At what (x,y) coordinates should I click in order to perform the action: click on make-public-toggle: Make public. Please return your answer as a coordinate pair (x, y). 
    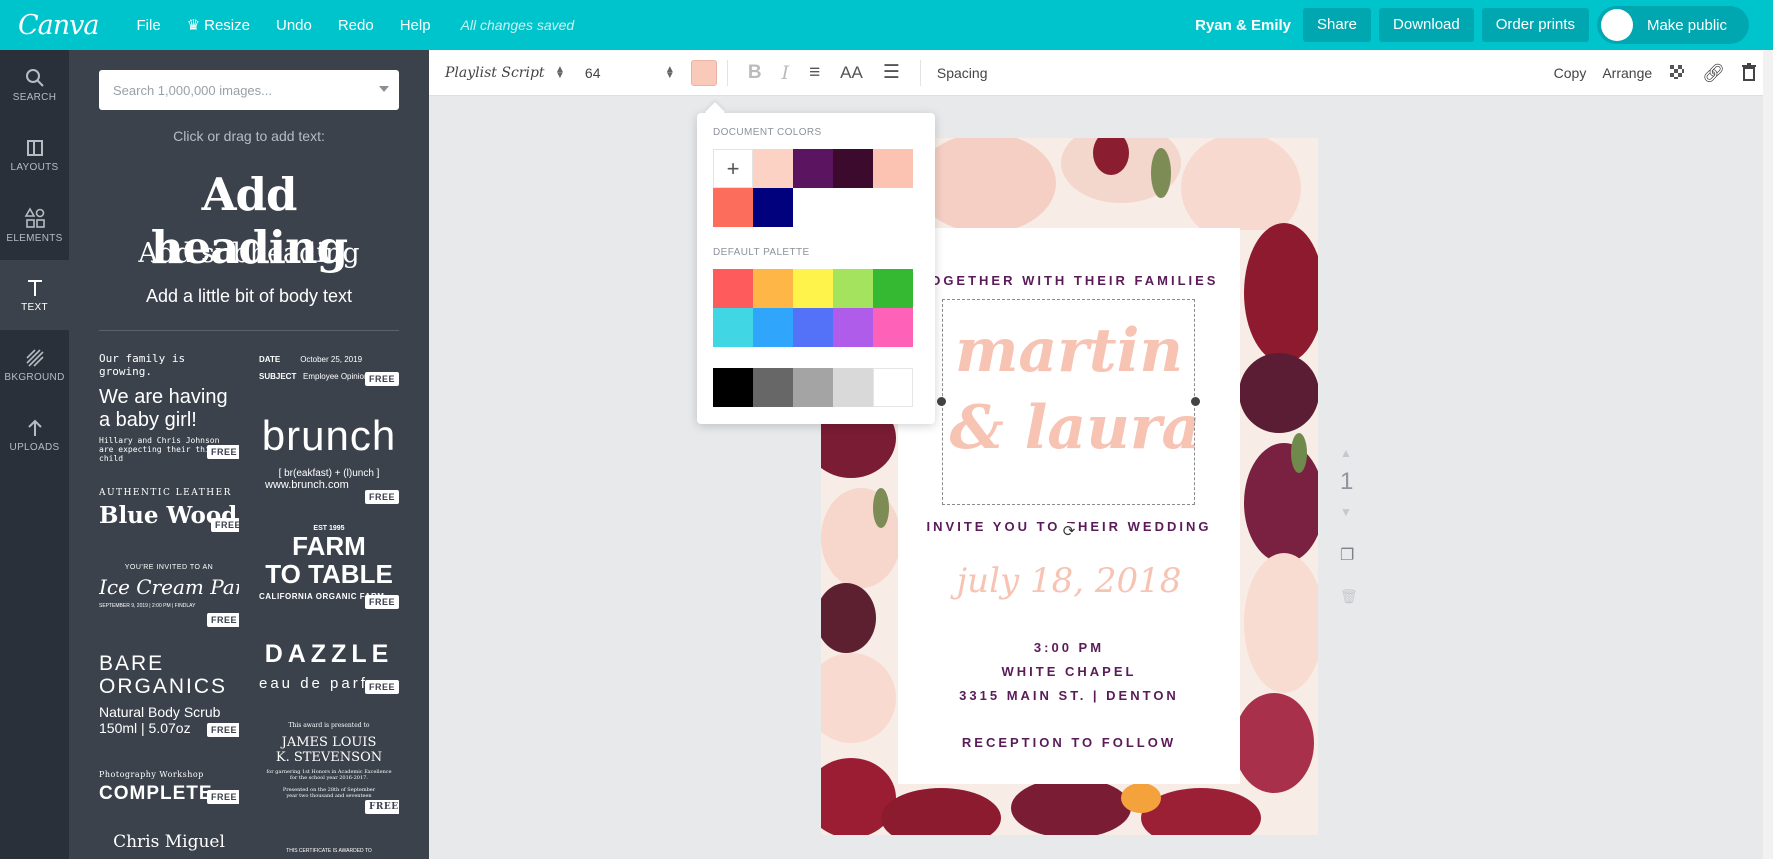
    Looking at the image, I should click on (1672, 25).